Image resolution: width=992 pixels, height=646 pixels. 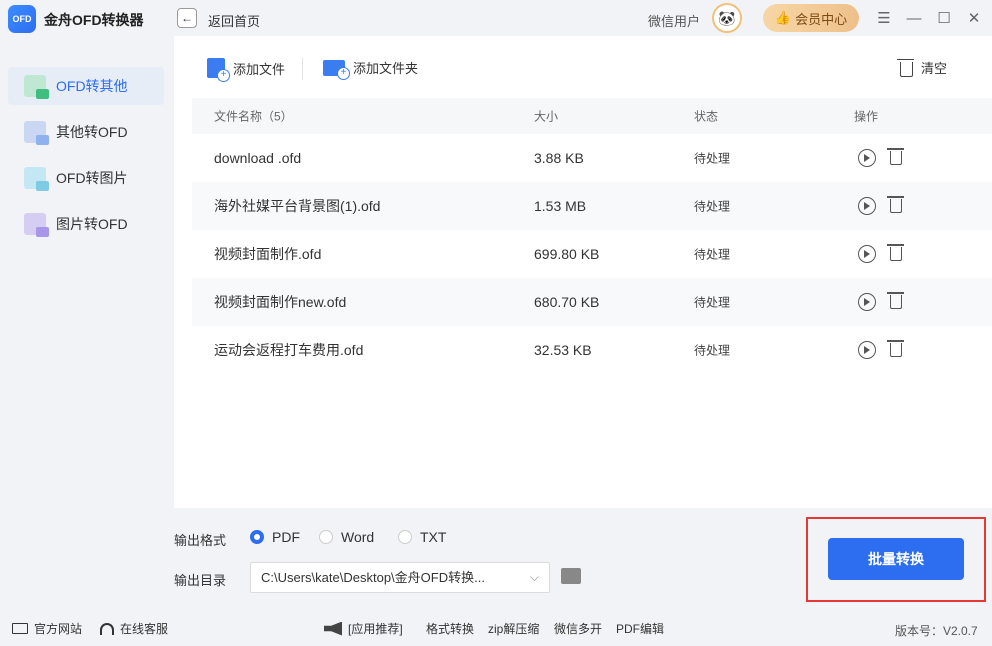 What do you see at coordinates (821, 19) in the screenshot?
I see `vip-center-label: 会员中心` at bounding box center [821, 19].